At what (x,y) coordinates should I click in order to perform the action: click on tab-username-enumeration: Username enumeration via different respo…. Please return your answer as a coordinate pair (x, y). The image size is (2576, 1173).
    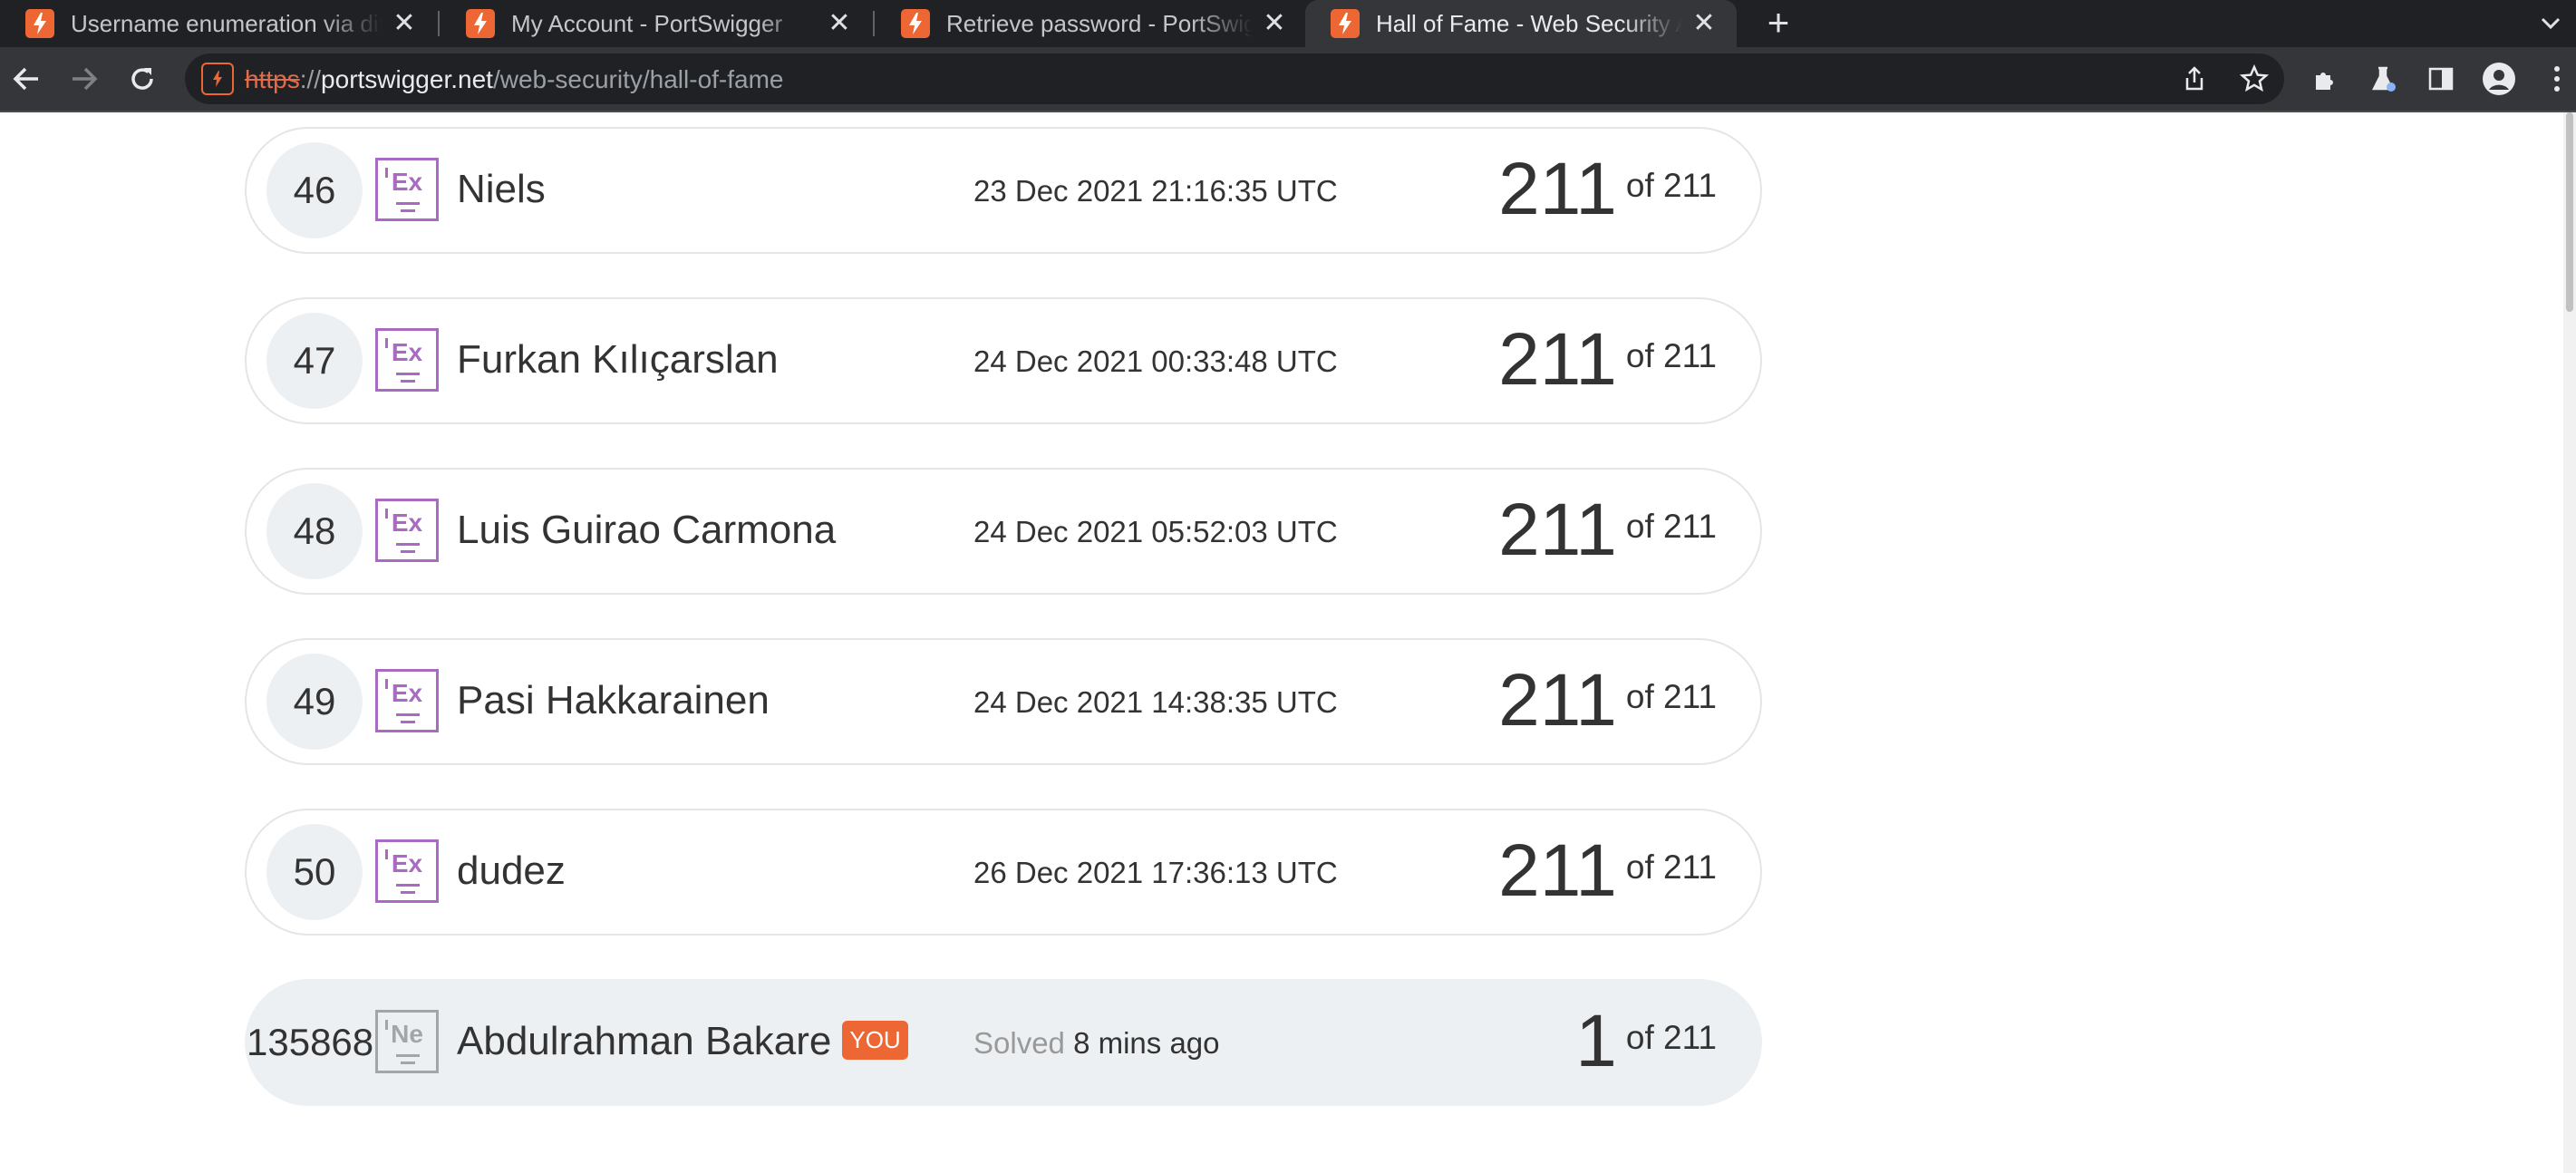
    Looking at the image, I should click on (218, 23).